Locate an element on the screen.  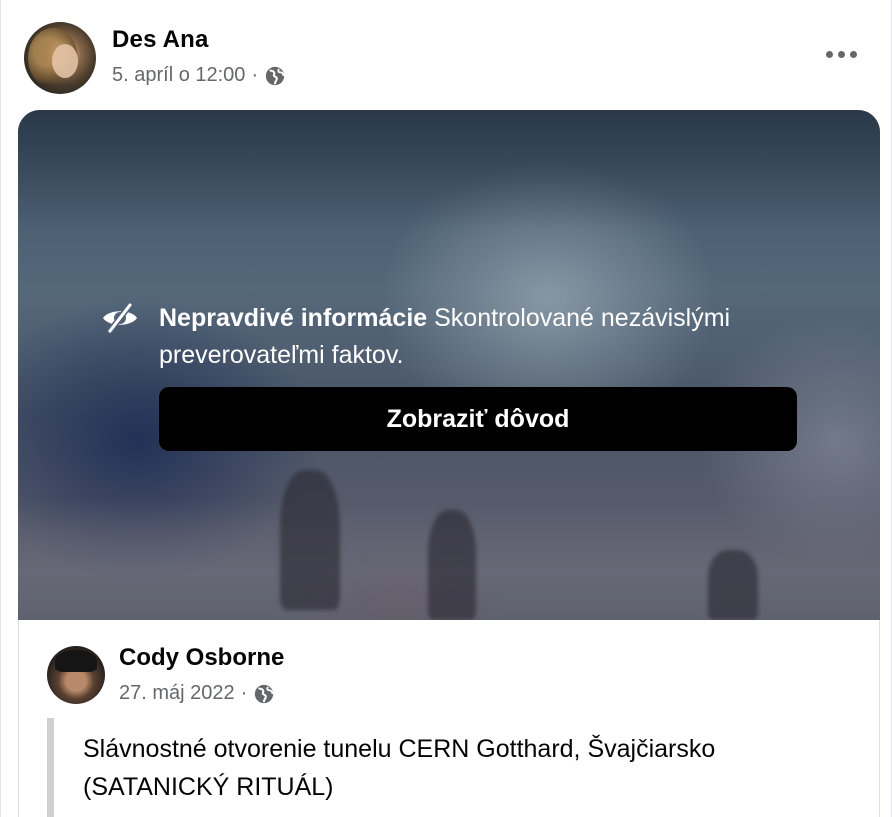
post-timestamp: 5. apríl o 12:00 is located at coordinates (178, 75).